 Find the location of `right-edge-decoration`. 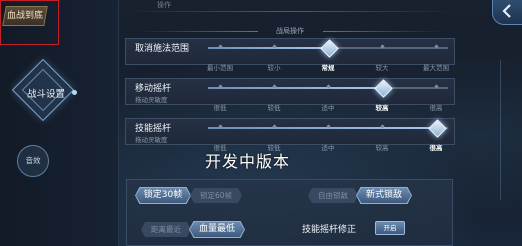

right-edge-decoration is located at coordinates (511, 130).